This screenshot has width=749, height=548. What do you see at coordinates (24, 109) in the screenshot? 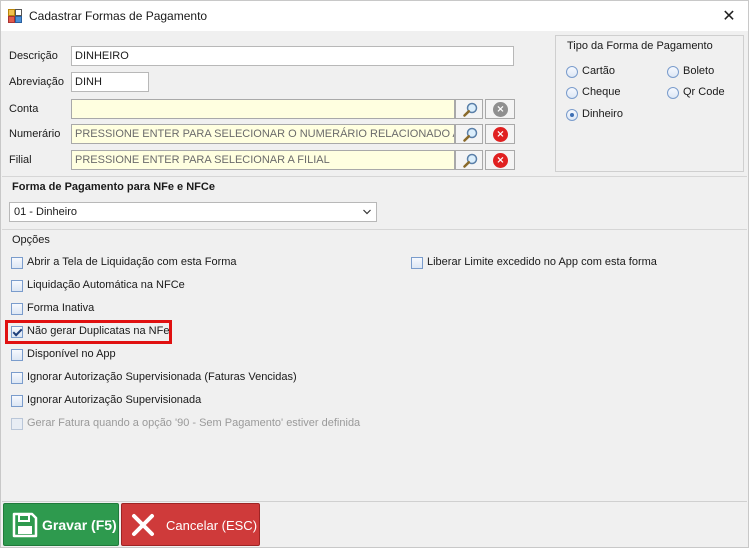
I see `conta-label: Conta` at bounding box center [24, 109].